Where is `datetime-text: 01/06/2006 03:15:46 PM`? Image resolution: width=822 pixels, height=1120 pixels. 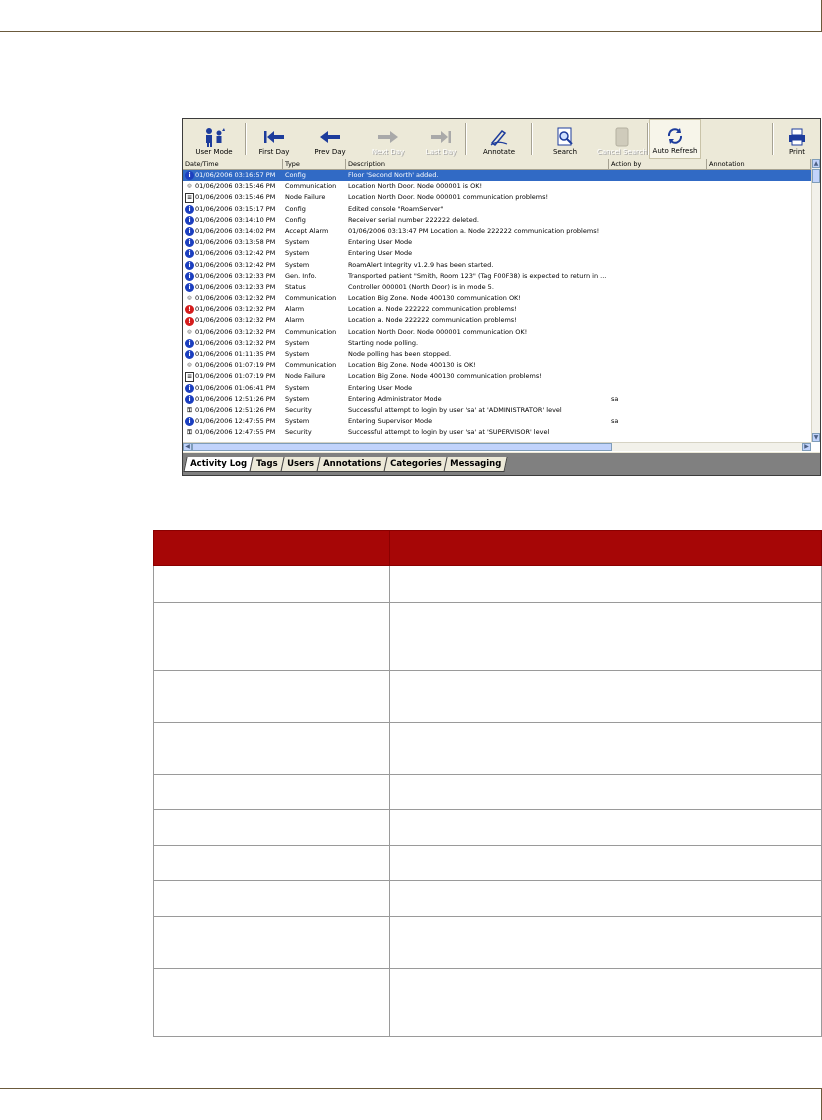
datetime-text: 01/06/2006 03:15:46 PM is located at coordinates (235, 197).